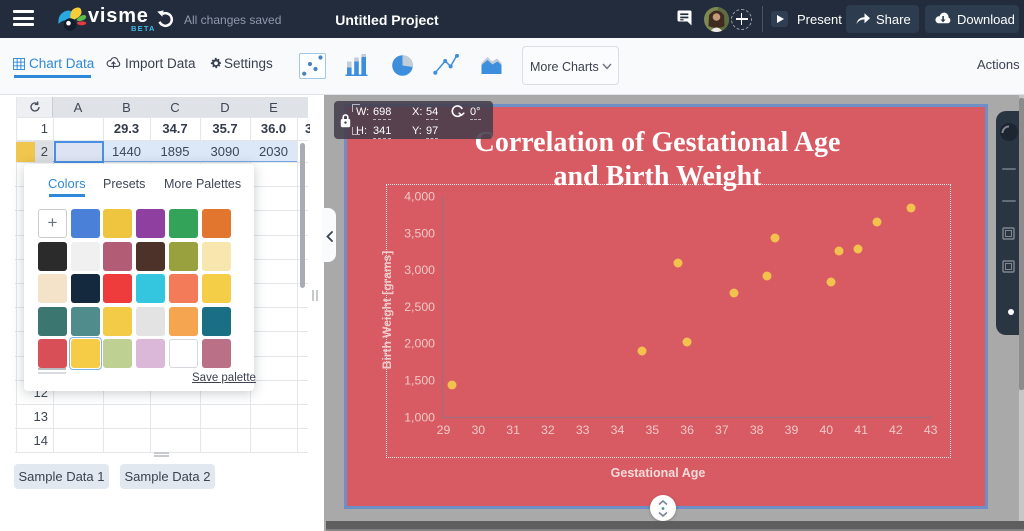 The image size is (1024, 531). I want to click on svg-text: 1,500, so click(419, 381).